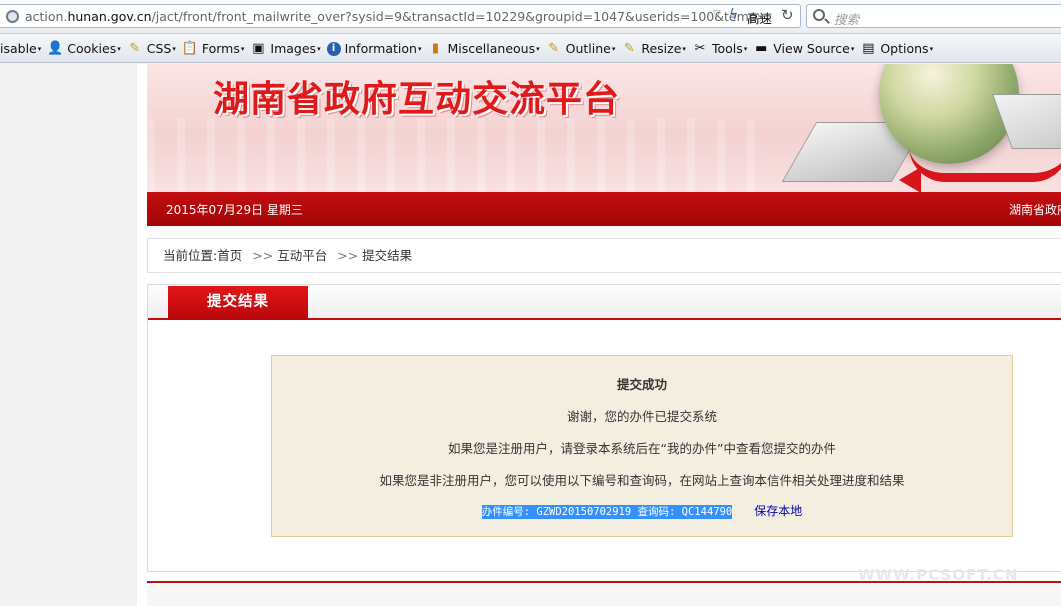 This screenshot has width=1061, height=606. Describe the element at coordinates (904, 48) in the screenshot. I see `toolbar-item-label: Options` at that location.